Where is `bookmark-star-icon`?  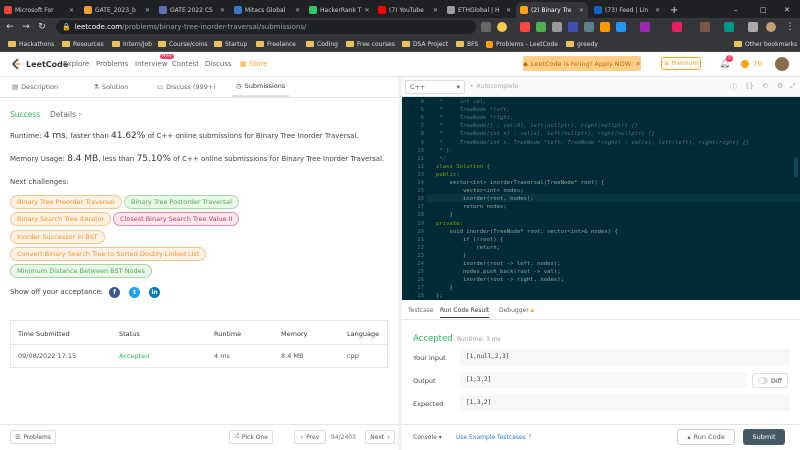 bookmark-star-icon is located at coordinates (502, 27).